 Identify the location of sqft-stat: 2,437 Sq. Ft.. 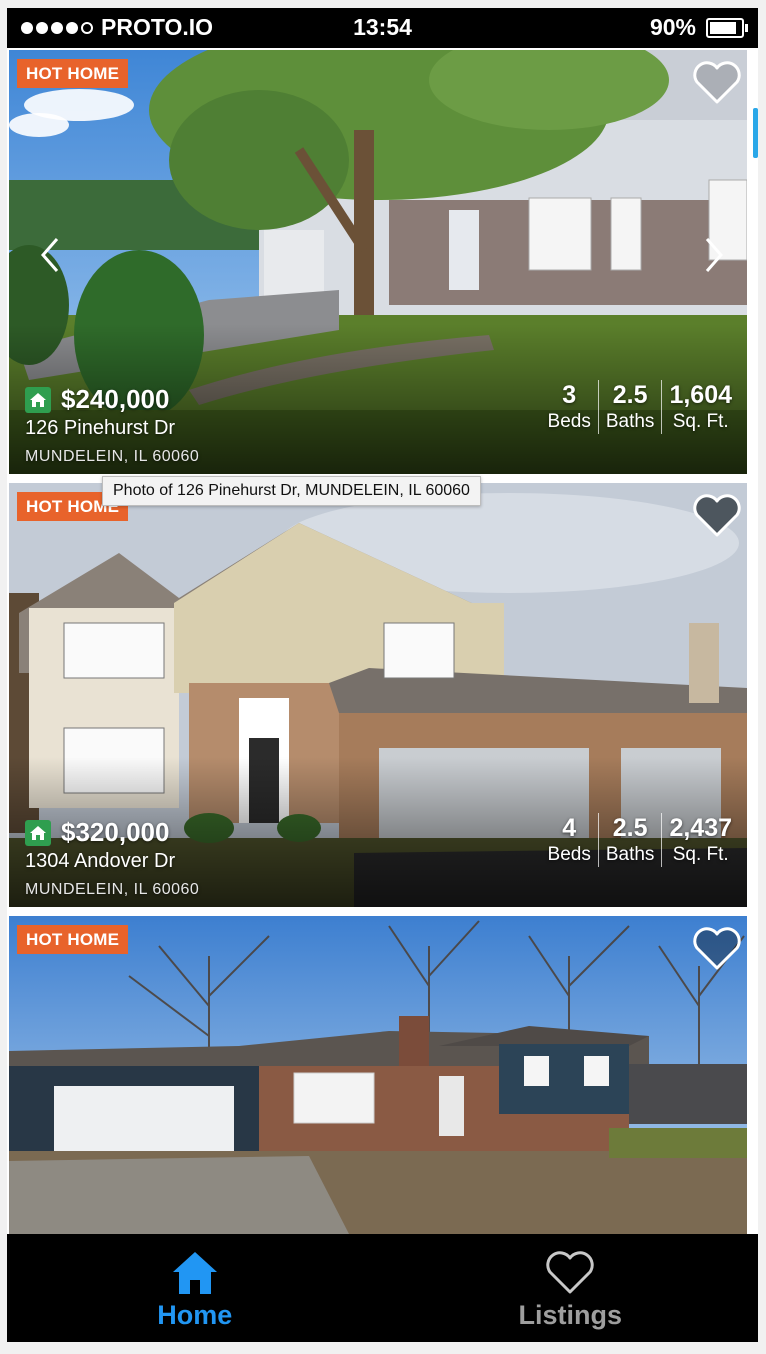
(700, 840).